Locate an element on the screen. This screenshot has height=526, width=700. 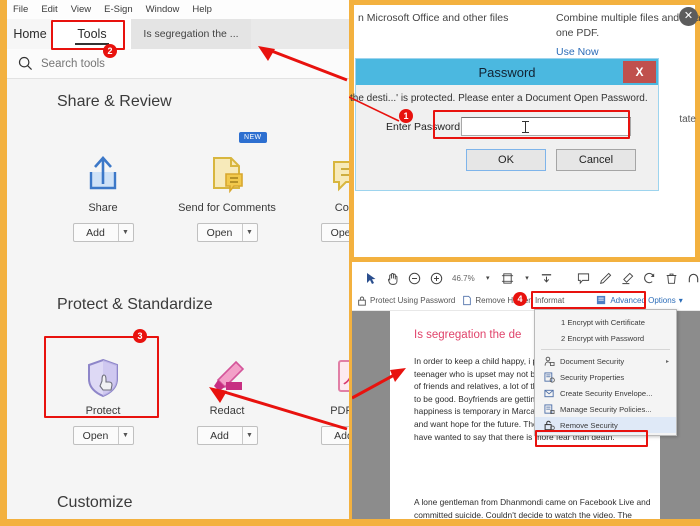
menu-item-encrypt-with-certificate: 1 Encrypt with Certificate is located at coordinates (605, 322).